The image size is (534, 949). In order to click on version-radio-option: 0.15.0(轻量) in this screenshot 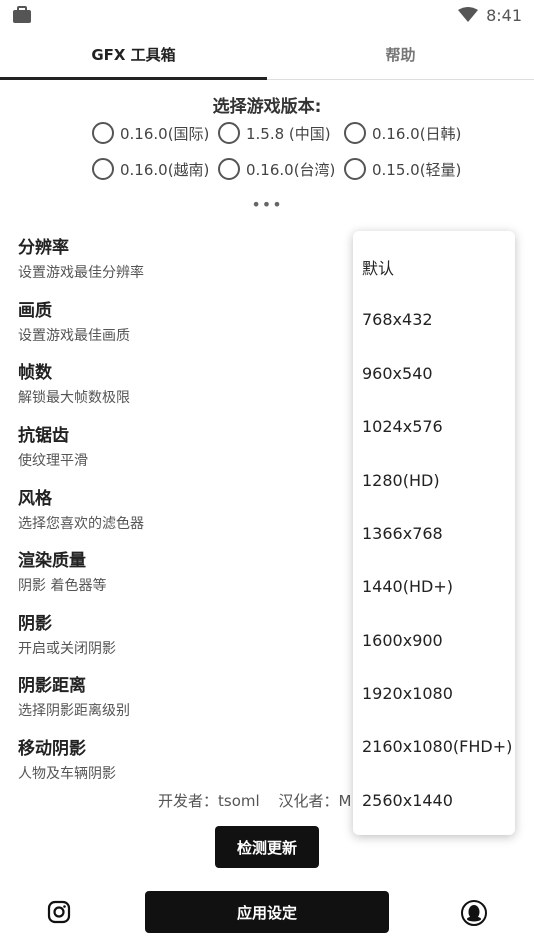, I will do `click(404, 169)`.